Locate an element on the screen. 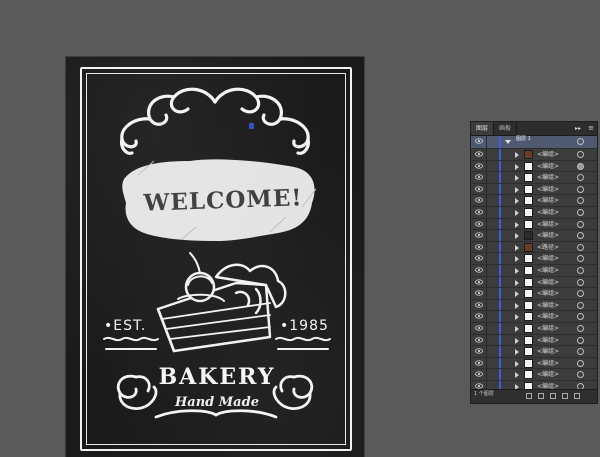 The image size is (600, 457). make-clipping-mask-icon is located at coordinates (541, 396).